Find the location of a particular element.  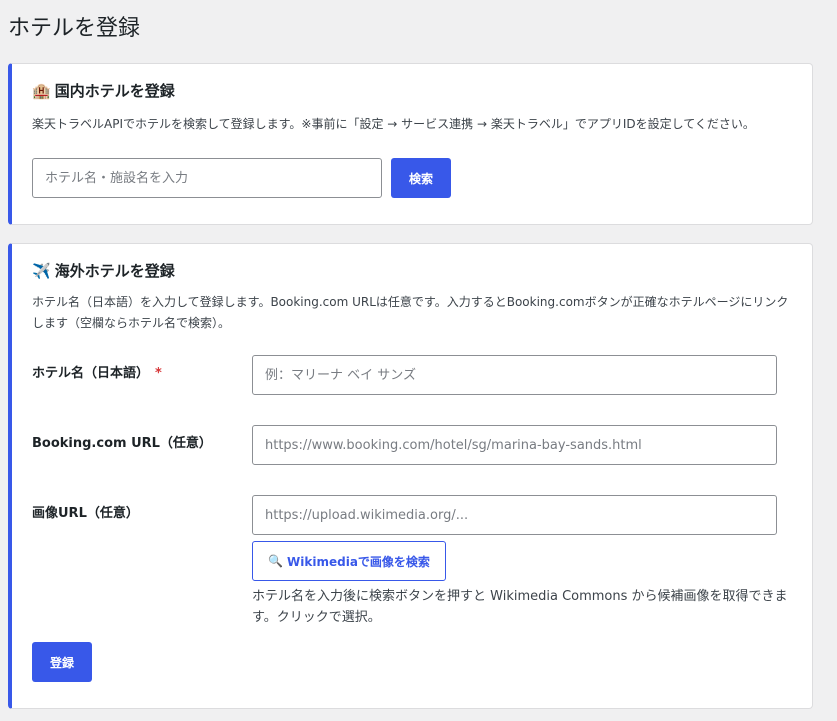

search-icon: 🔍 is located at coordinates (276, 561).